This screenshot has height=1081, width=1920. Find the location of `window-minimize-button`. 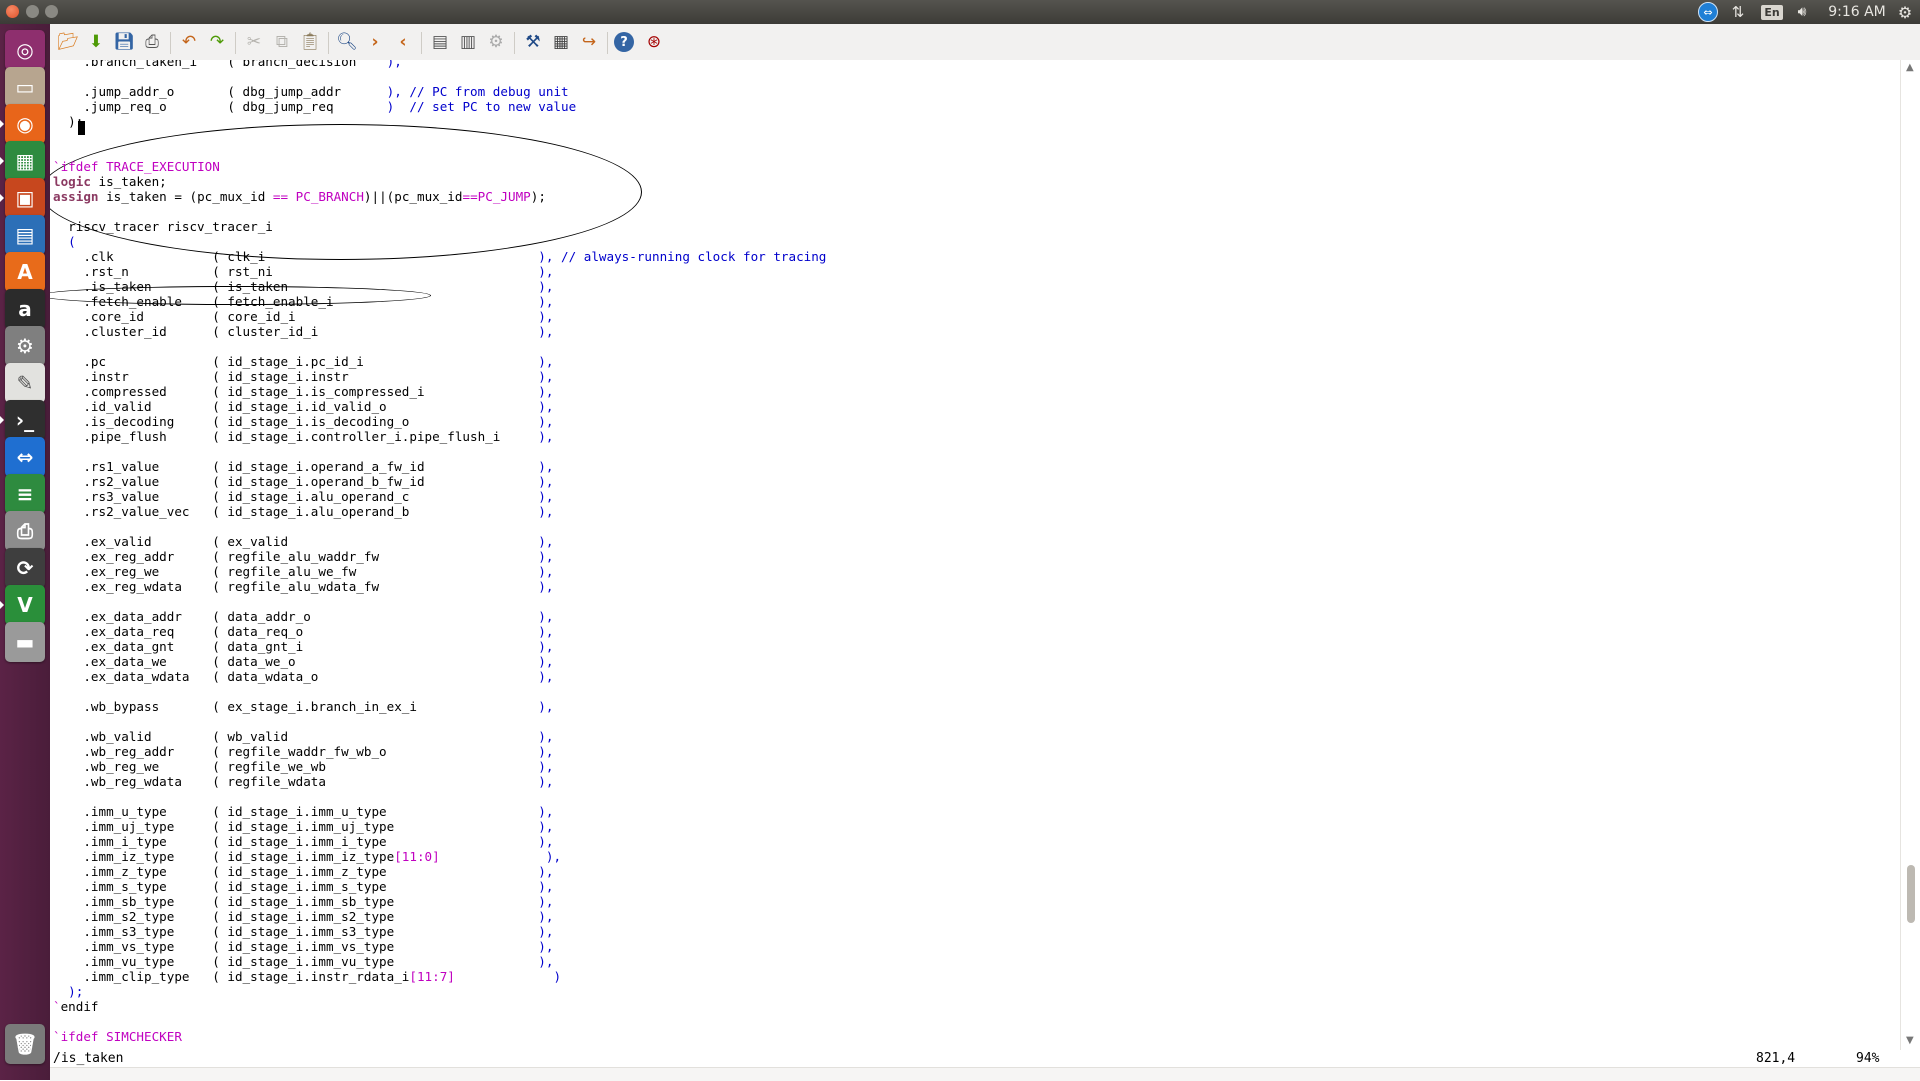

window-minimize-button is located at coordinates (32, 11).